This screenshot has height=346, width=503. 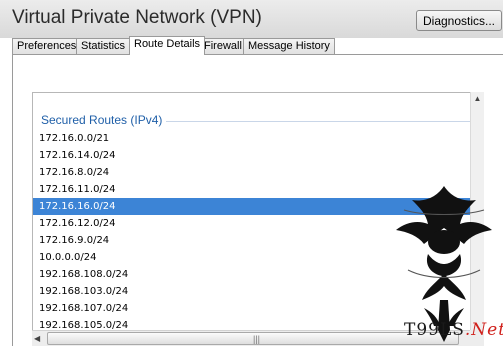 I want to click on route-row: 172.16.0.0/21, so click(x=251, y=138).